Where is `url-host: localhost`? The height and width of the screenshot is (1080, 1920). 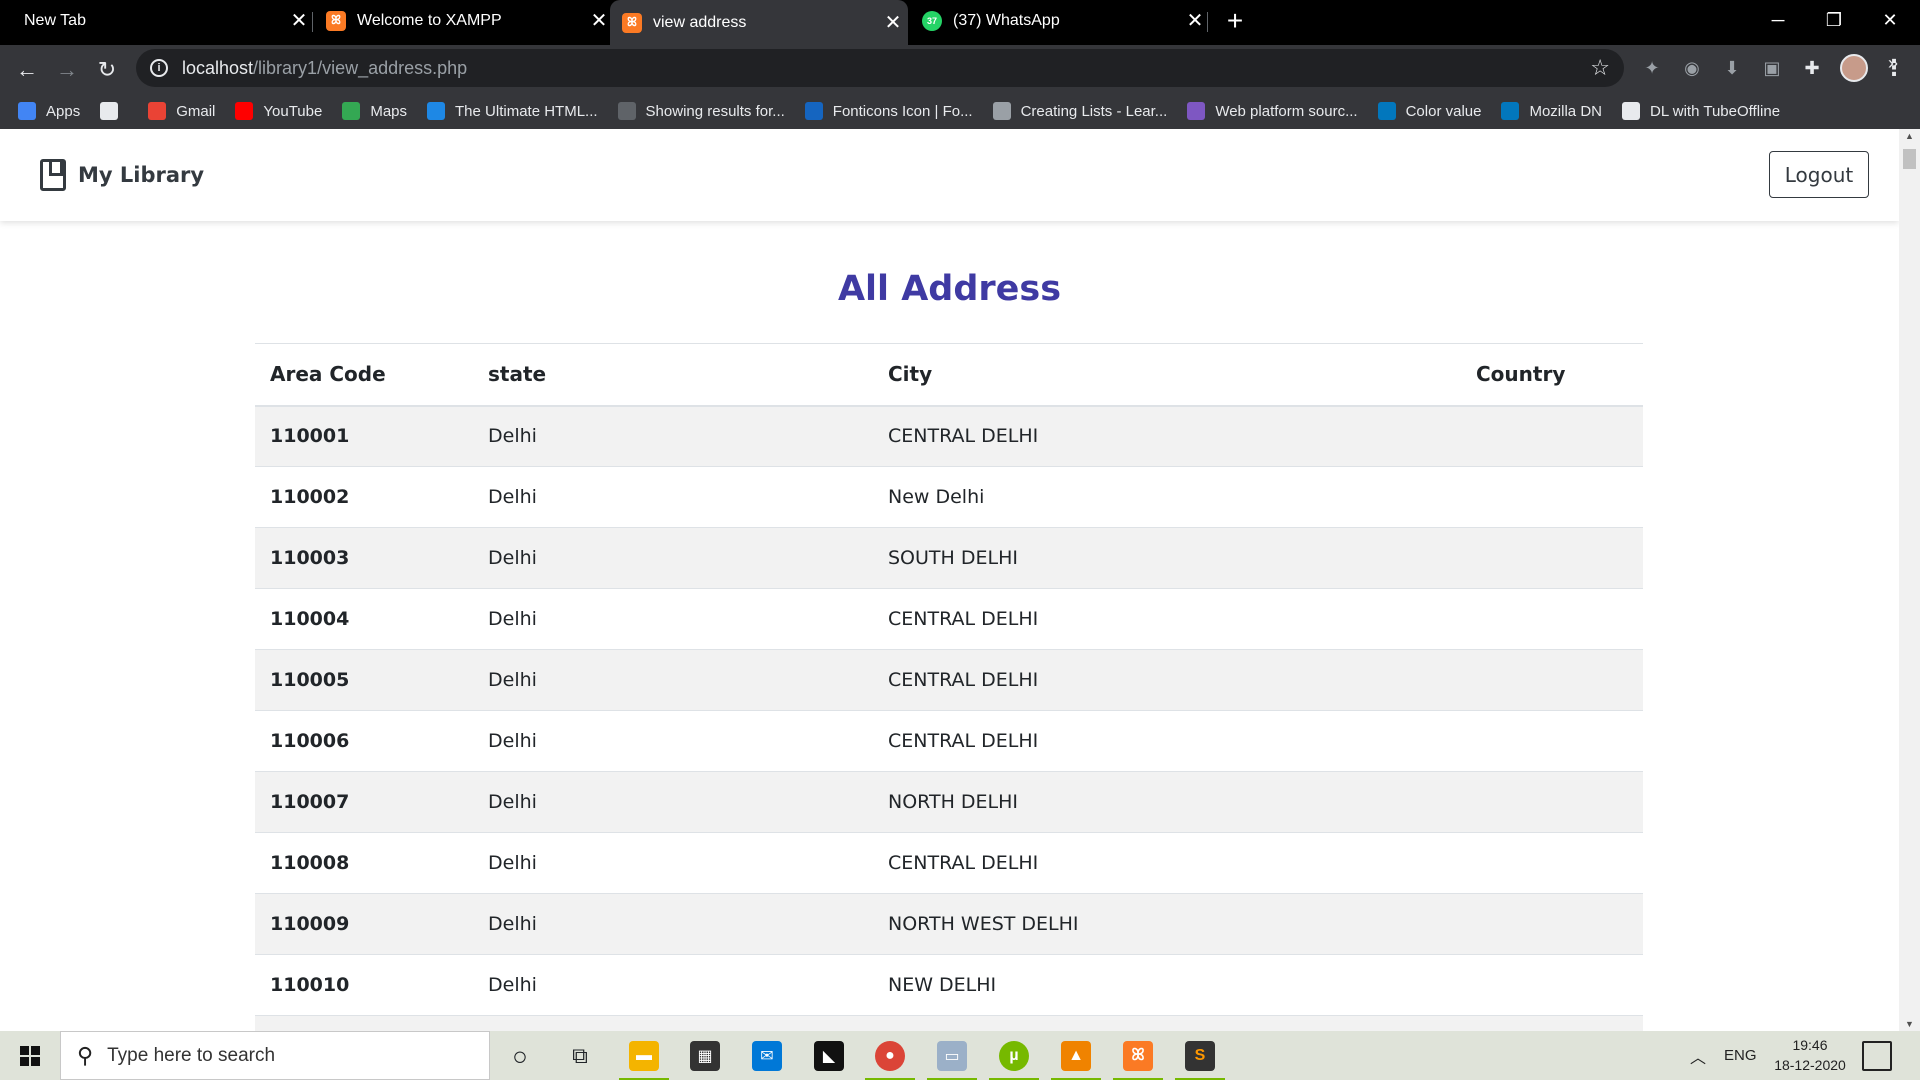 url-host: localhost is located at coordinates (218, 67).